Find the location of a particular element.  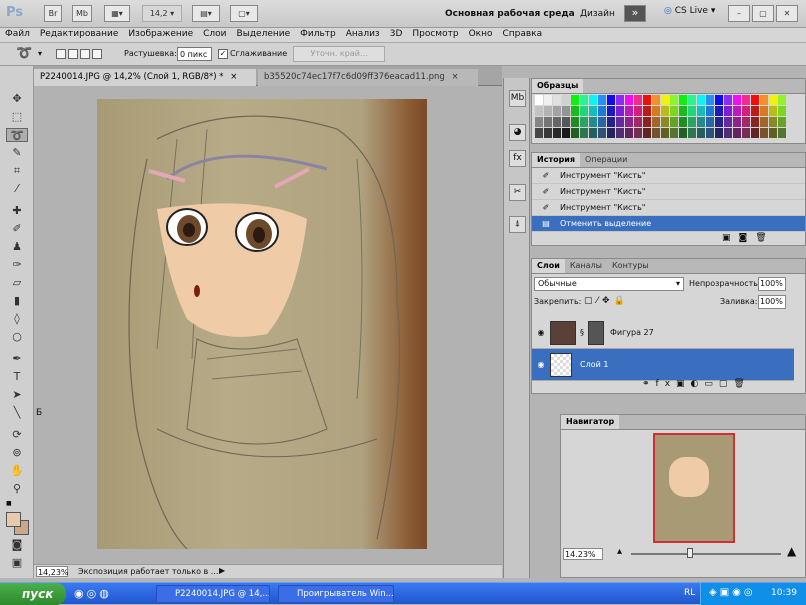

fill-input: 100% is located at coordinates (772, 302).